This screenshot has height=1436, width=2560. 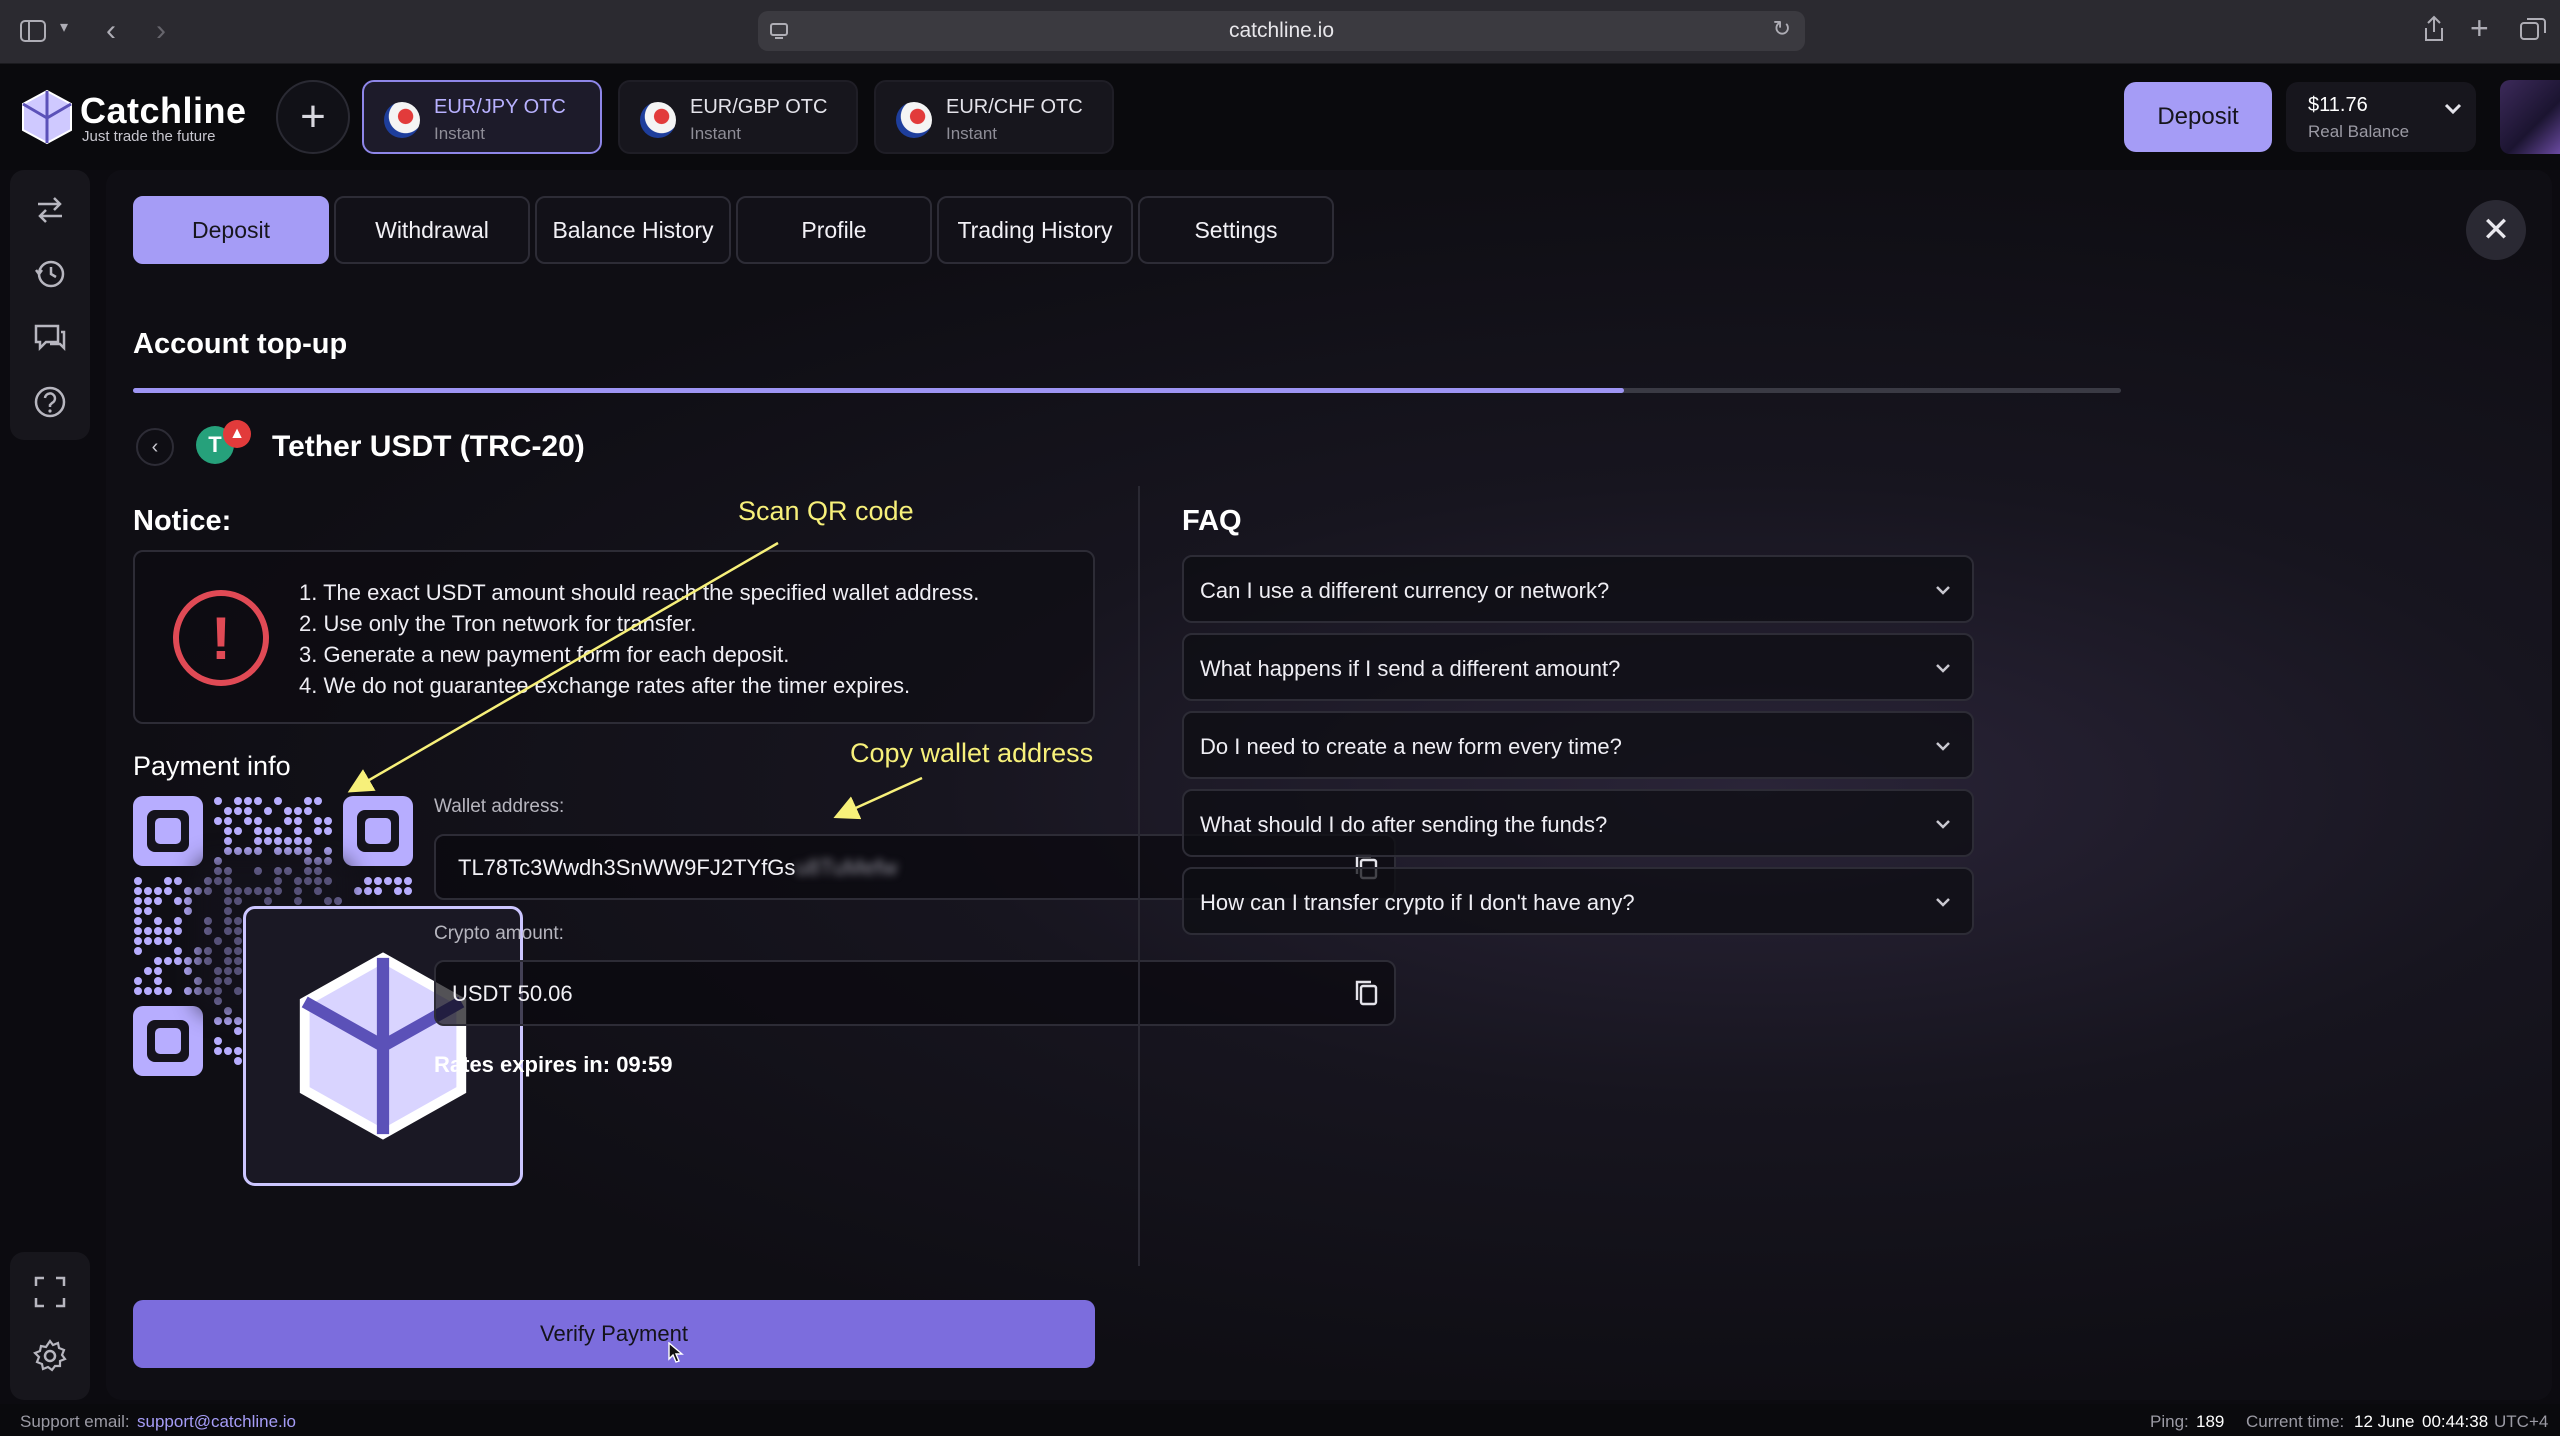 I want to click on reload-icon: ↻, so click(x=1782, y=29).